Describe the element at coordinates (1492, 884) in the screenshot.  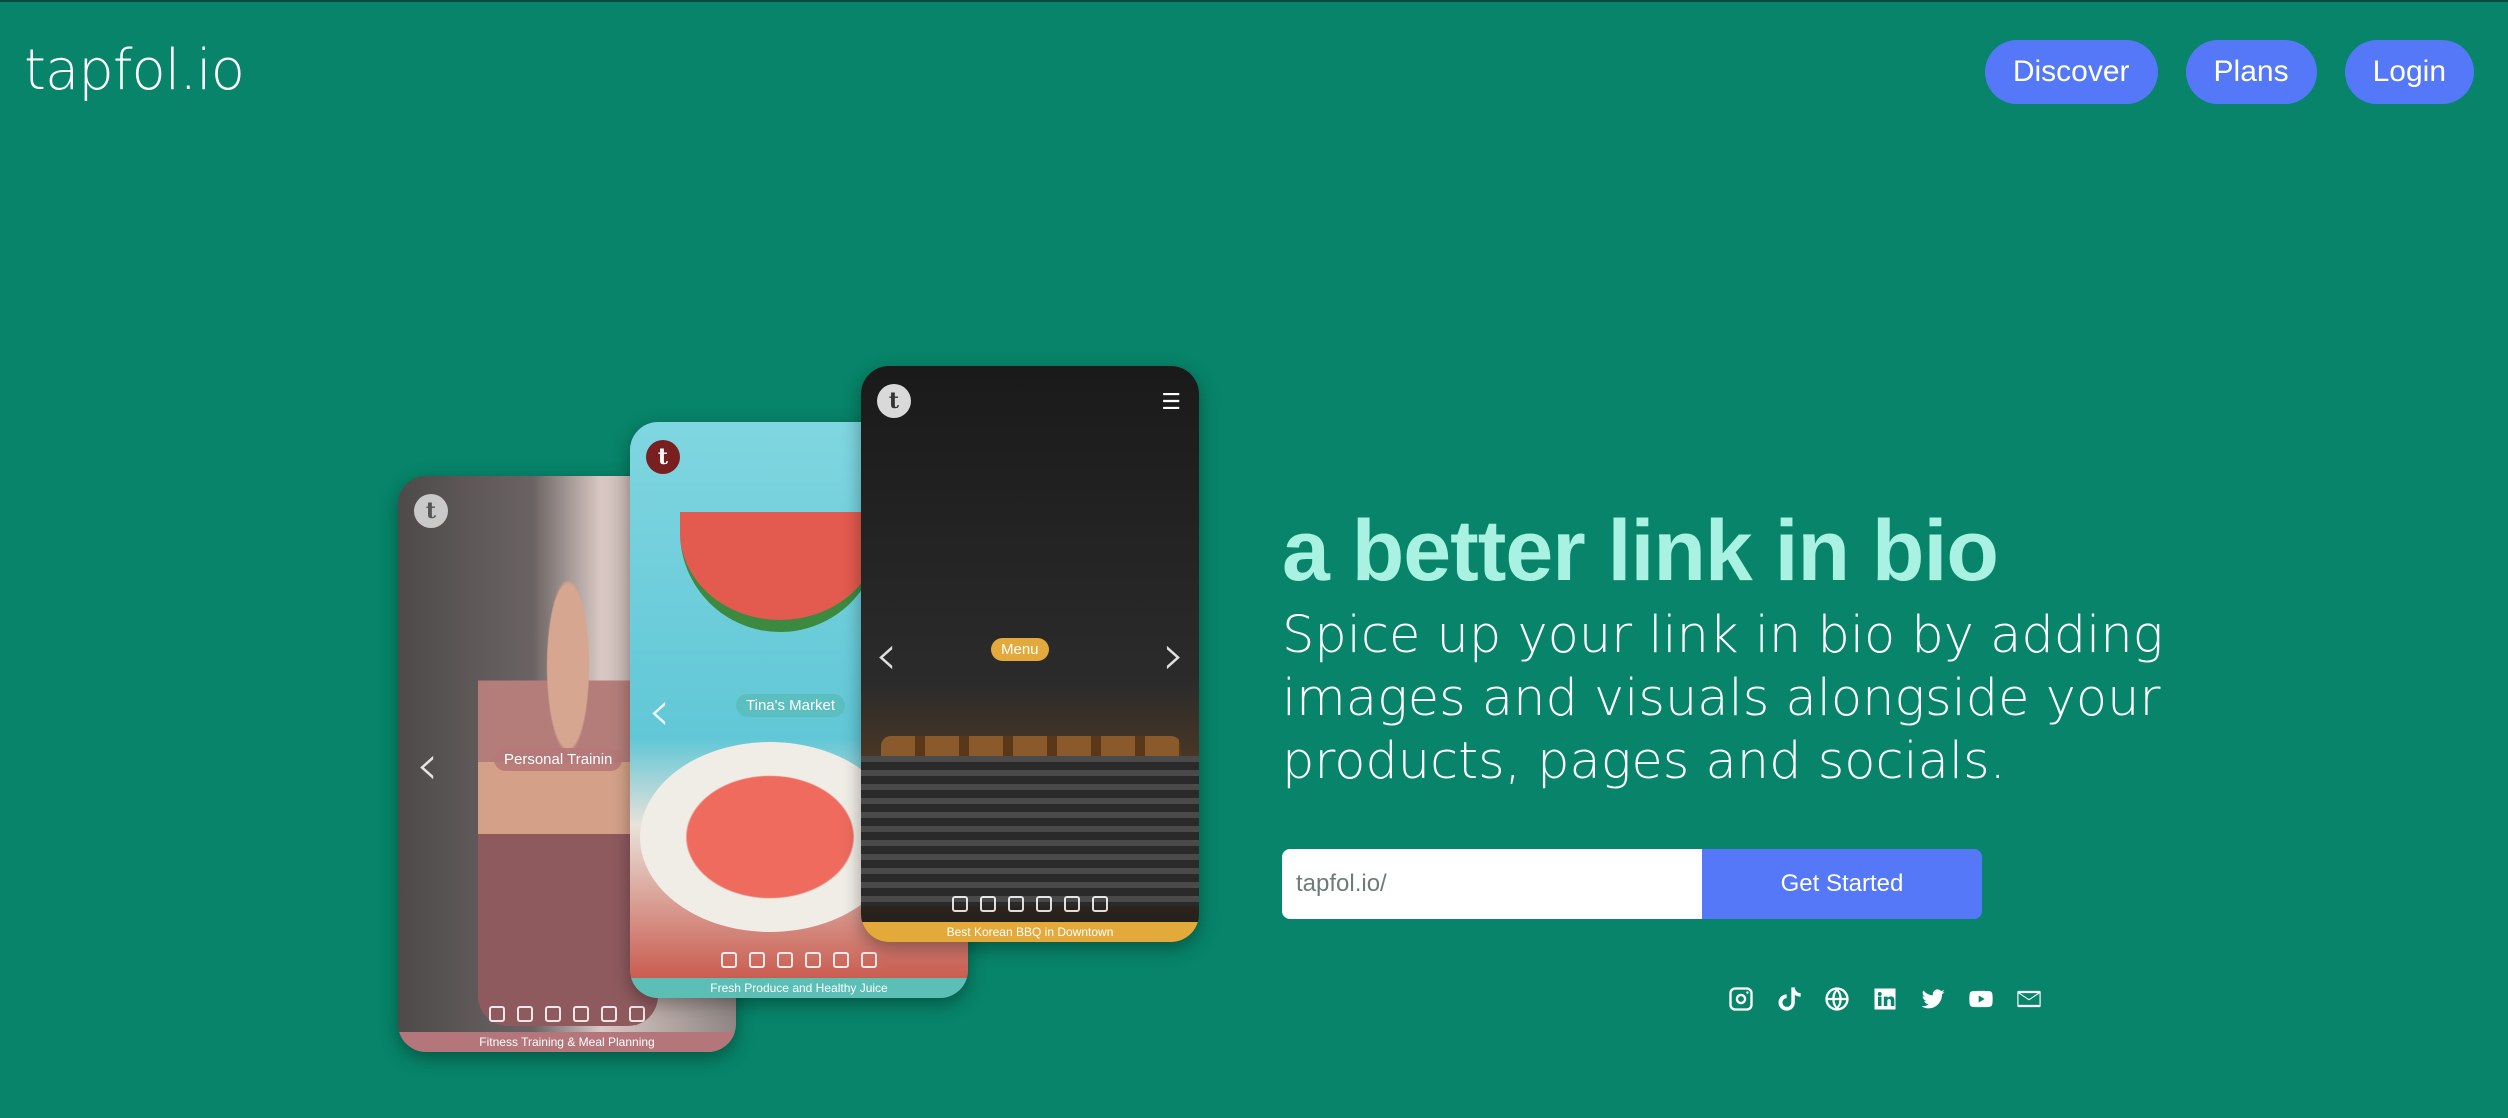
I see `username-input: tapfol.io/` at that location.